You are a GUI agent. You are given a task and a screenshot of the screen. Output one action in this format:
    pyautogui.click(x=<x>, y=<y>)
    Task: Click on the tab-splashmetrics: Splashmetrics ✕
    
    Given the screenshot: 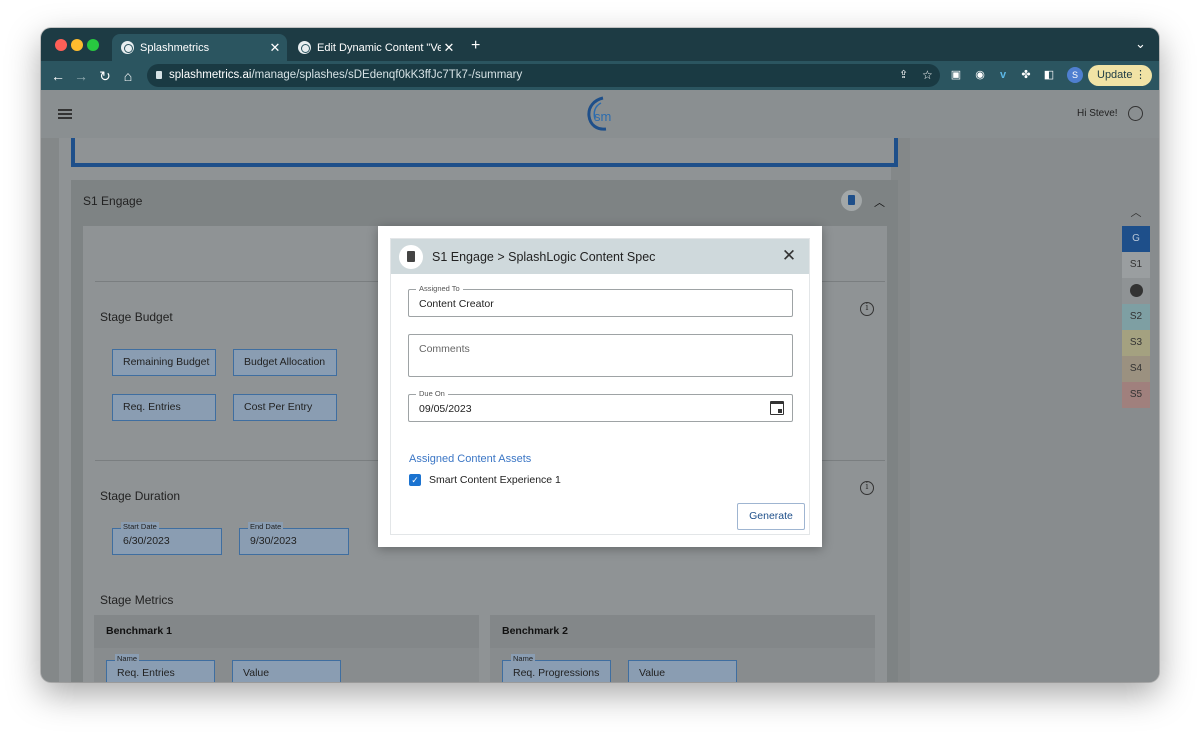 What is the action you would take?
    pyautogui.click(x=199, y=47)
    